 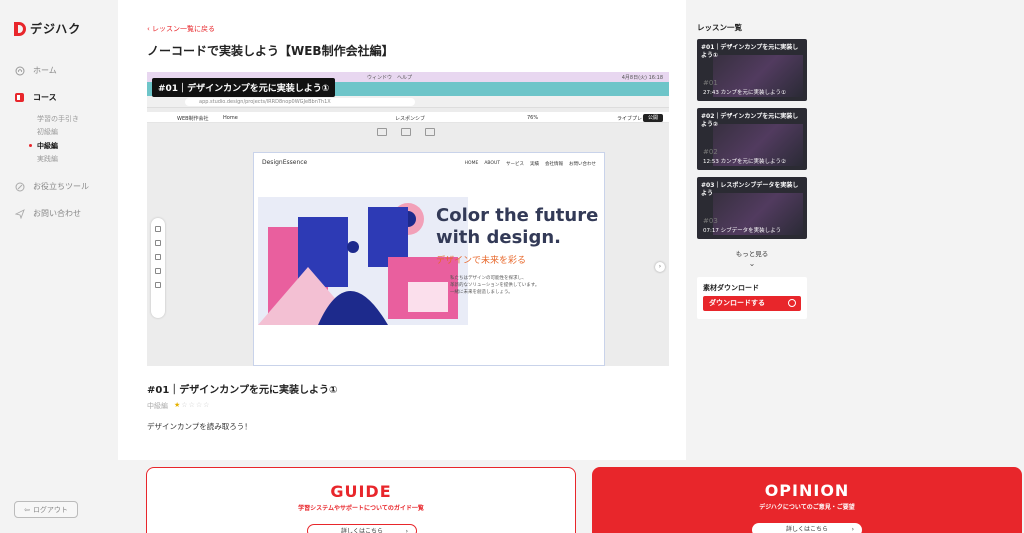 I want to click on show-more-label: もっと見る, so click(x=752, y=254).